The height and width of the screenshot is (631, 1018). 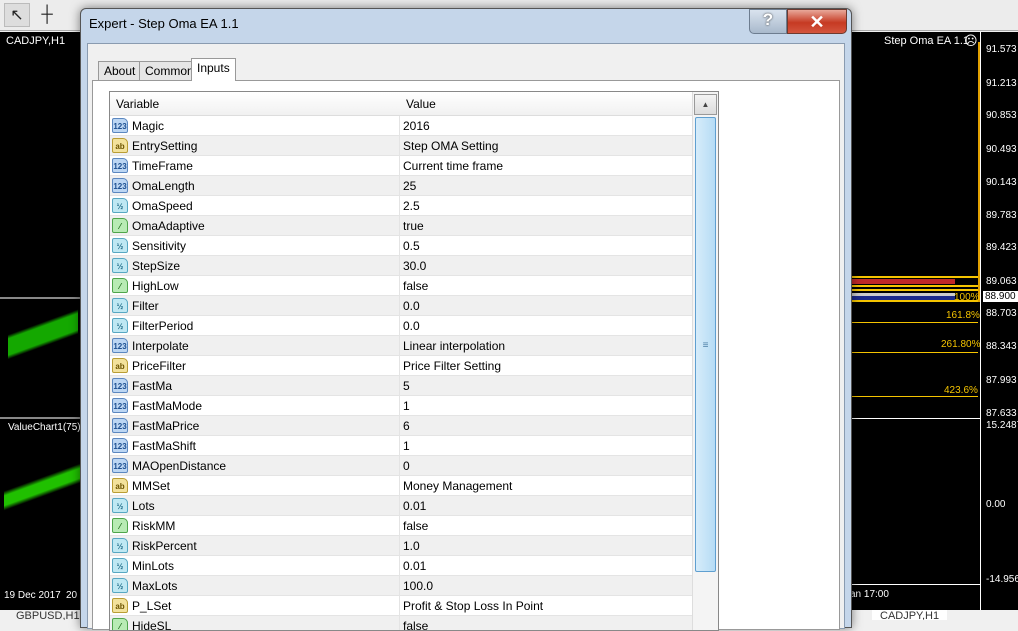 I want to click on help-button: ?, so click(x=768, y=21).